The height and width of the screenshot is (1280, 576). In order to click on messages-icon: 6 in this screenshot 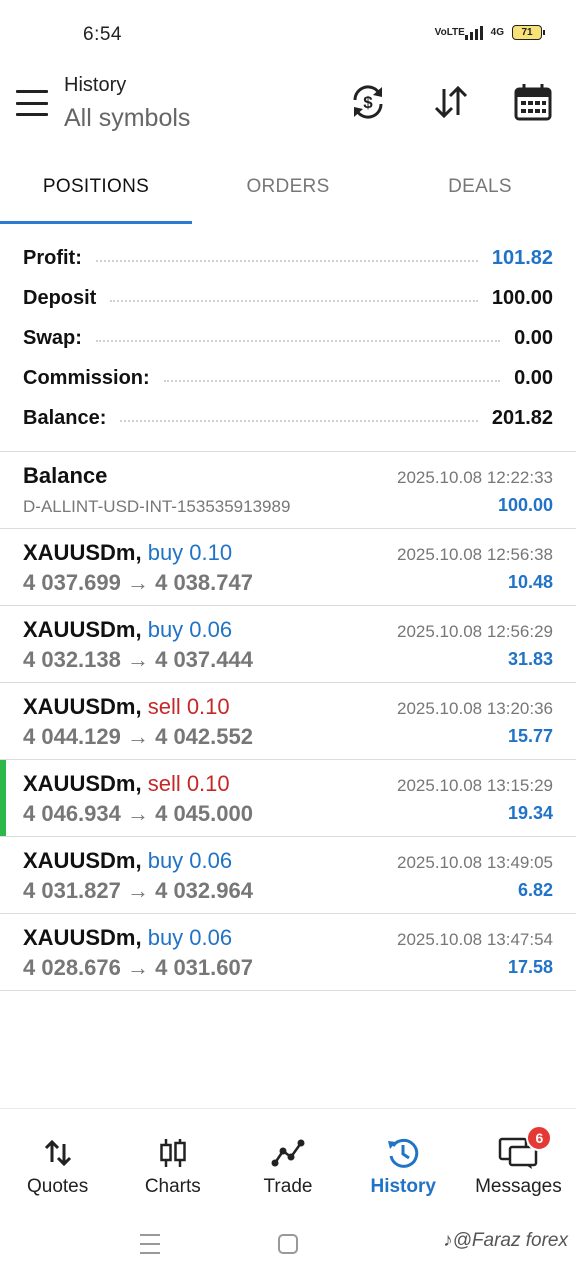, I will do `click(525, 1148)`.